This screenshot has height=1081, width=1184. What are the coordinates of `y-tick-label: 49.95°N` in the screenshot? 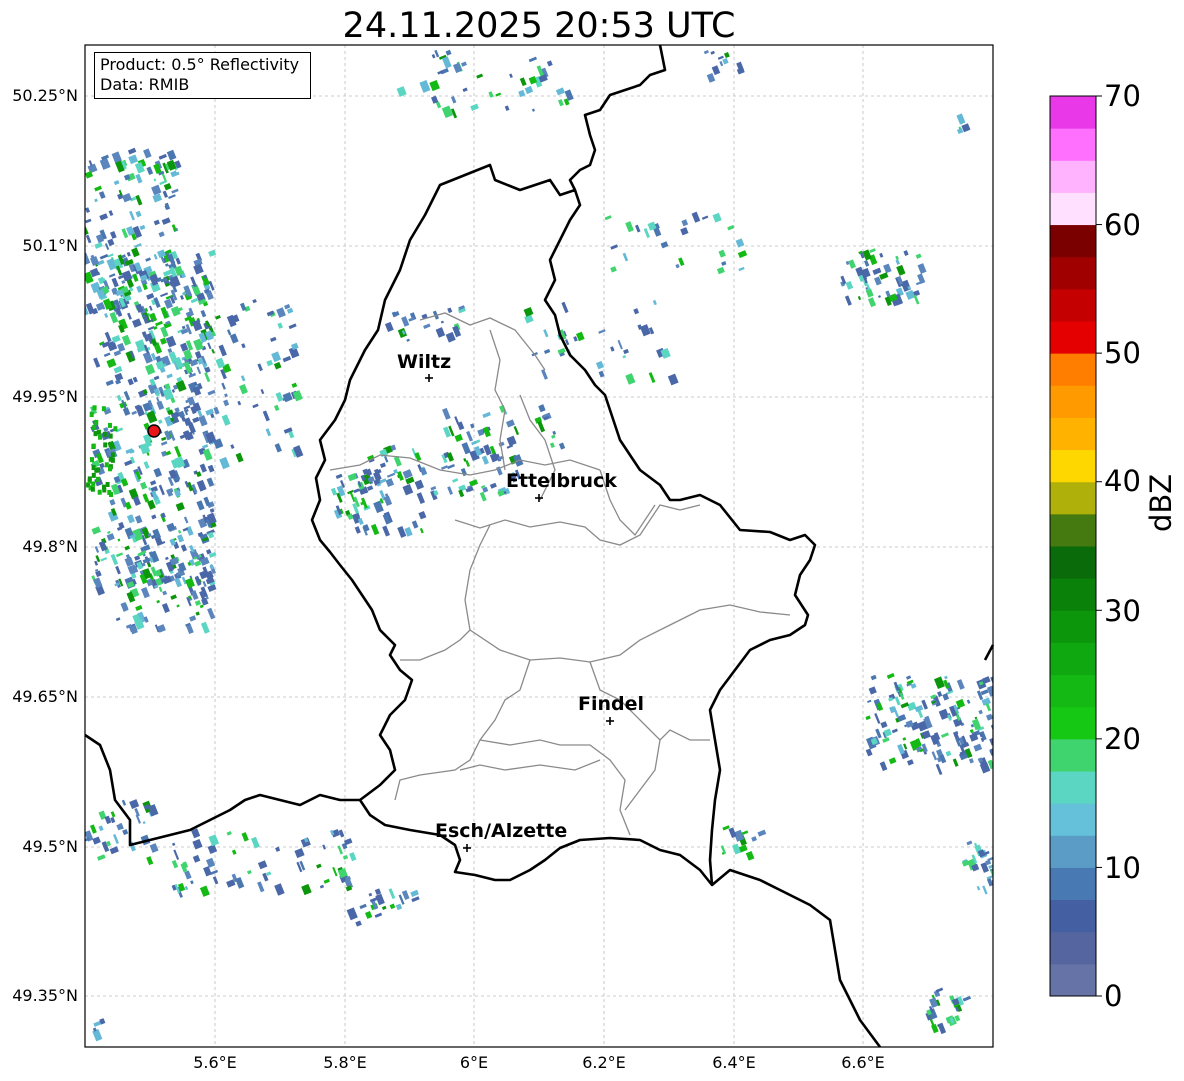 It's located at (45, 396).